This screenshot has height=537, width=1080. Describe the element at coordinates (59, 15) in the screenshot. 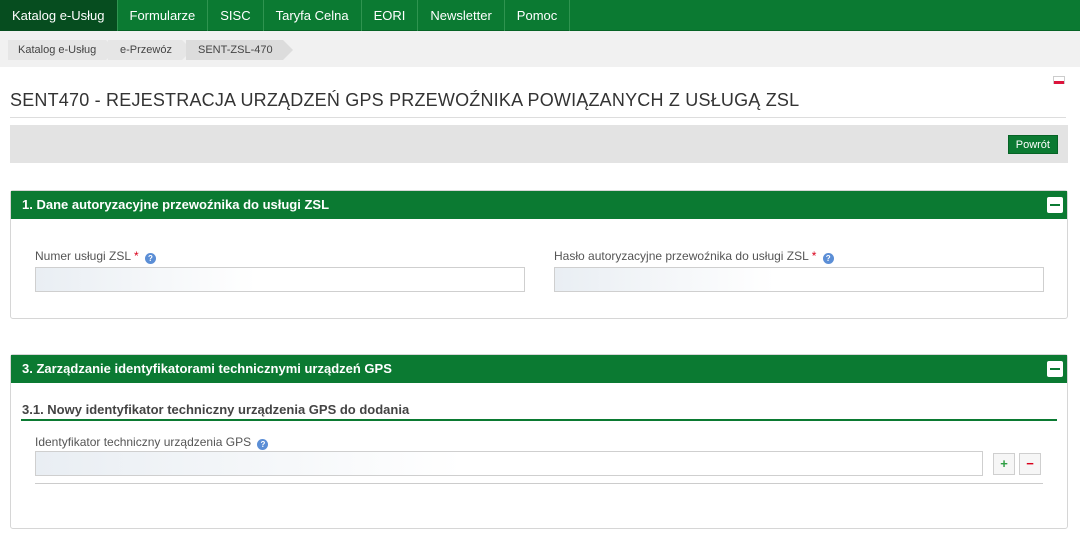

I see `nav-item-katalog: Katalog e-Usług` at that location.